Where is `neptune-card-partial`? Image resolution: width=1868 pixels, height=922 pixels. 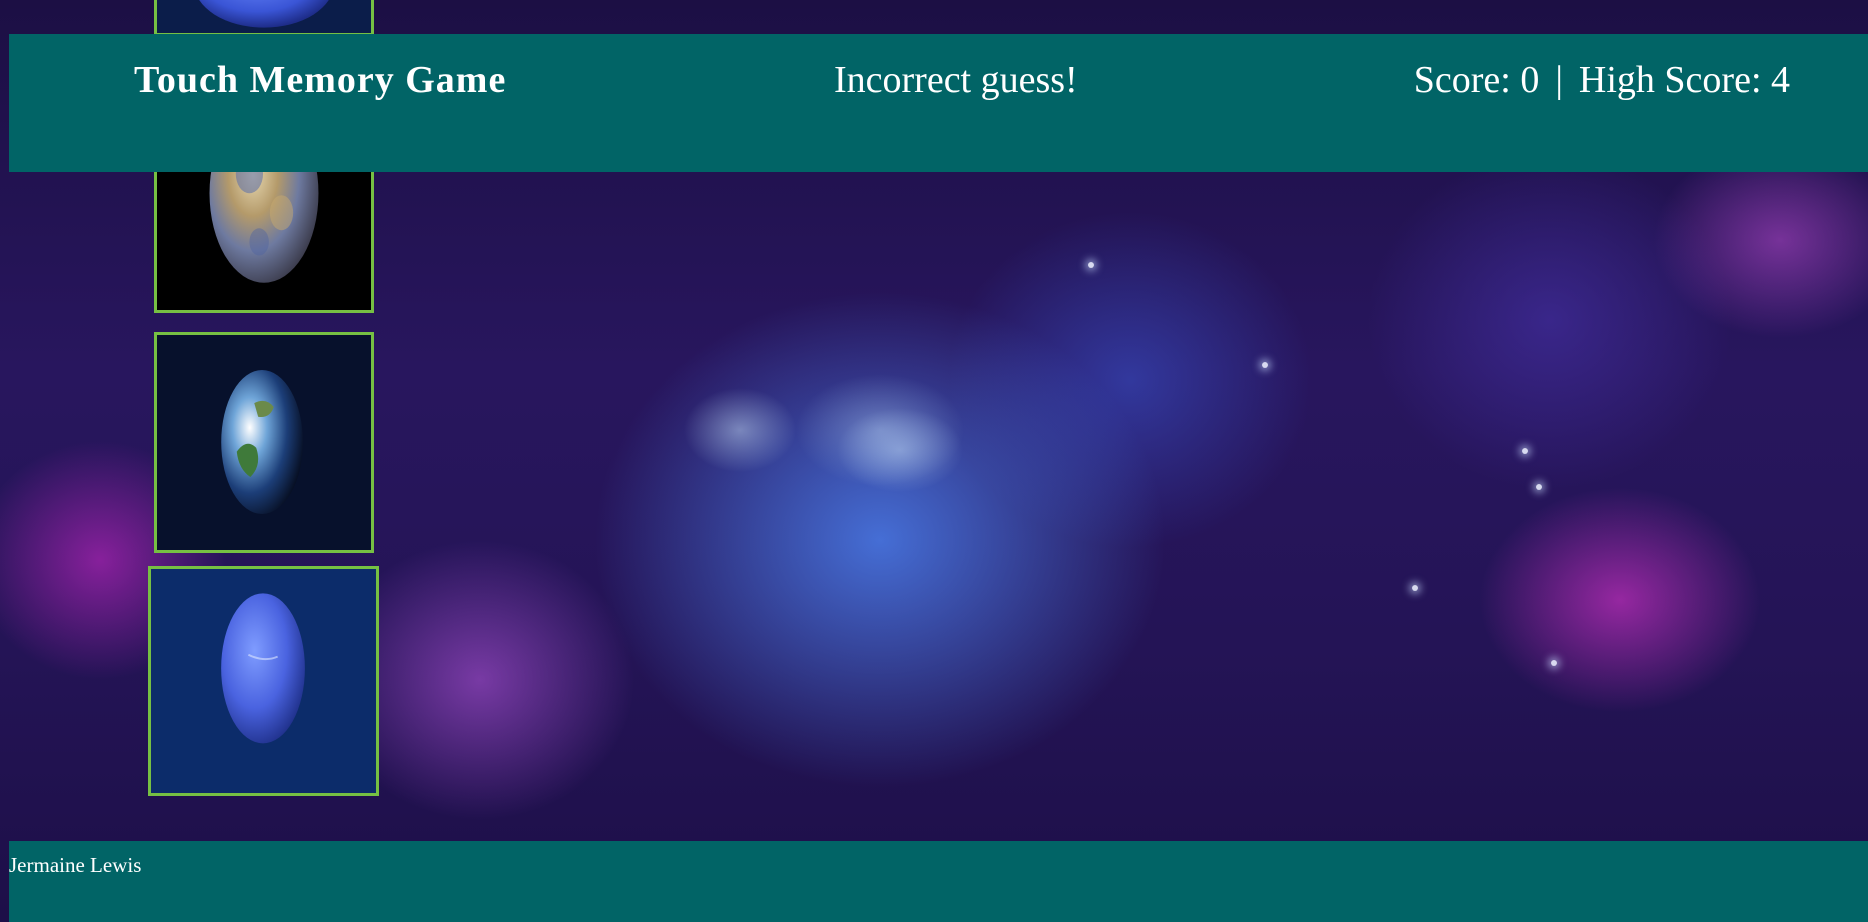 neptune-card-partial is located at coordinates (264, 18).